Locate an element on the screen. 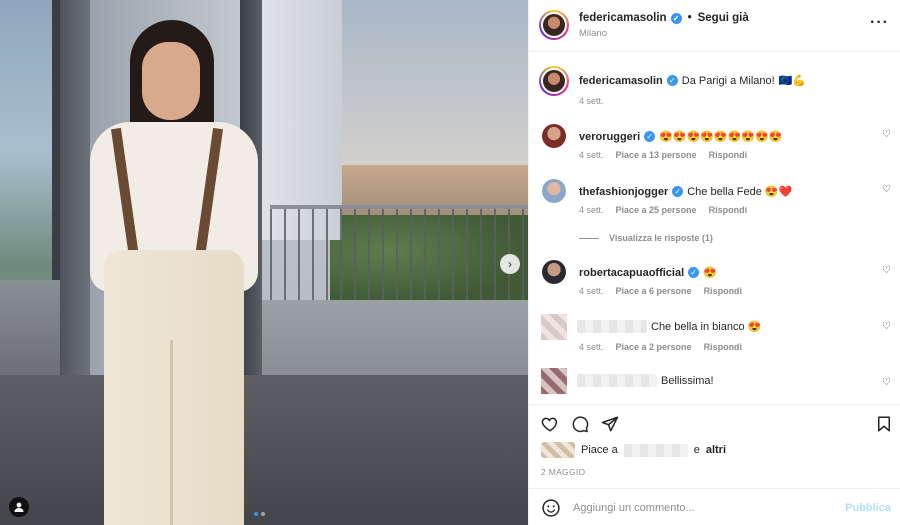 The image size is (900, 525). tagged-users-button is located at coordinates (19, 507).